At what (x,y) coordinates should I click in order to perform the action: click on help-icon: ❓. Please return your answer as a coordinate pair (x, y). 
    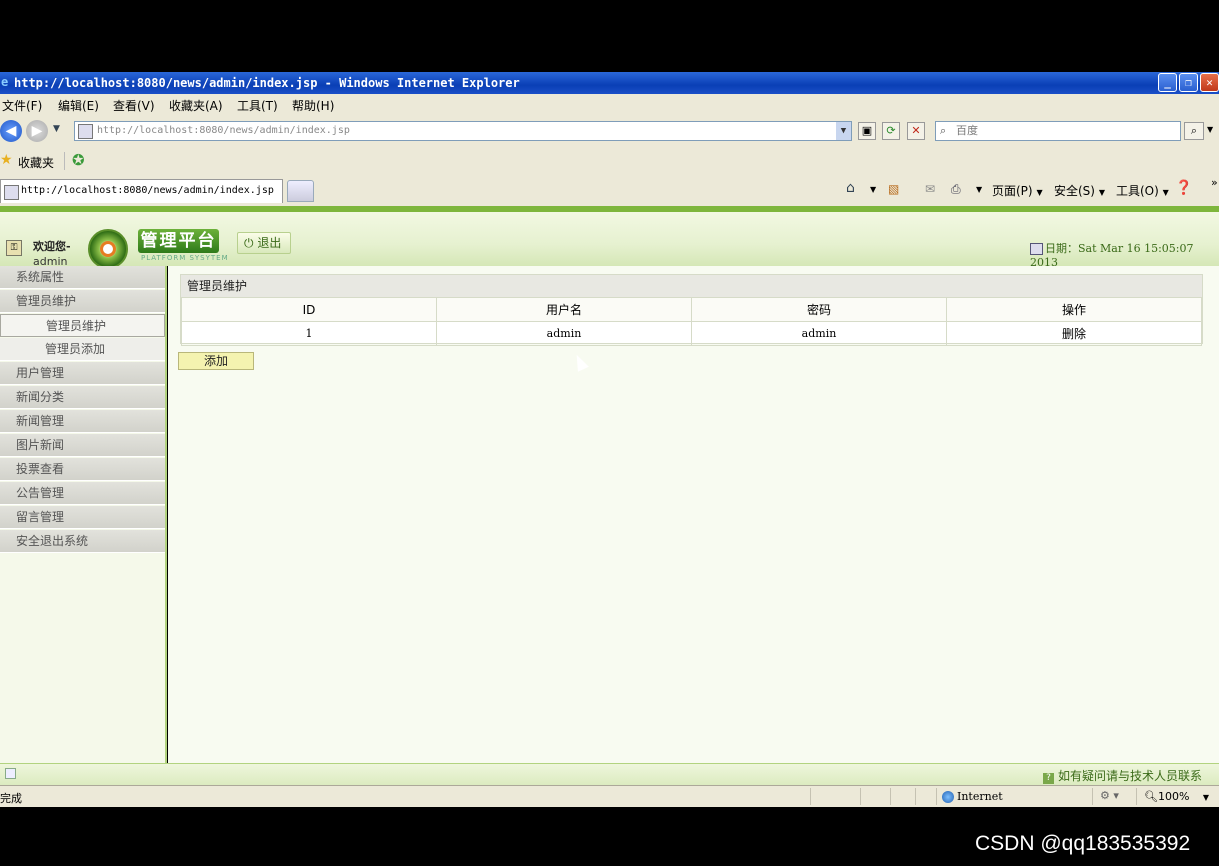
    Looking at the image, I should click on (1183, 188).